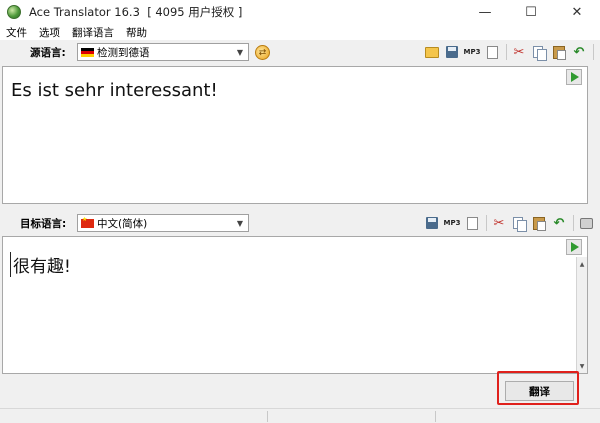 The image size is (600, 423). I want to click on target-language-label: 目标语言:, so click(43, 223).